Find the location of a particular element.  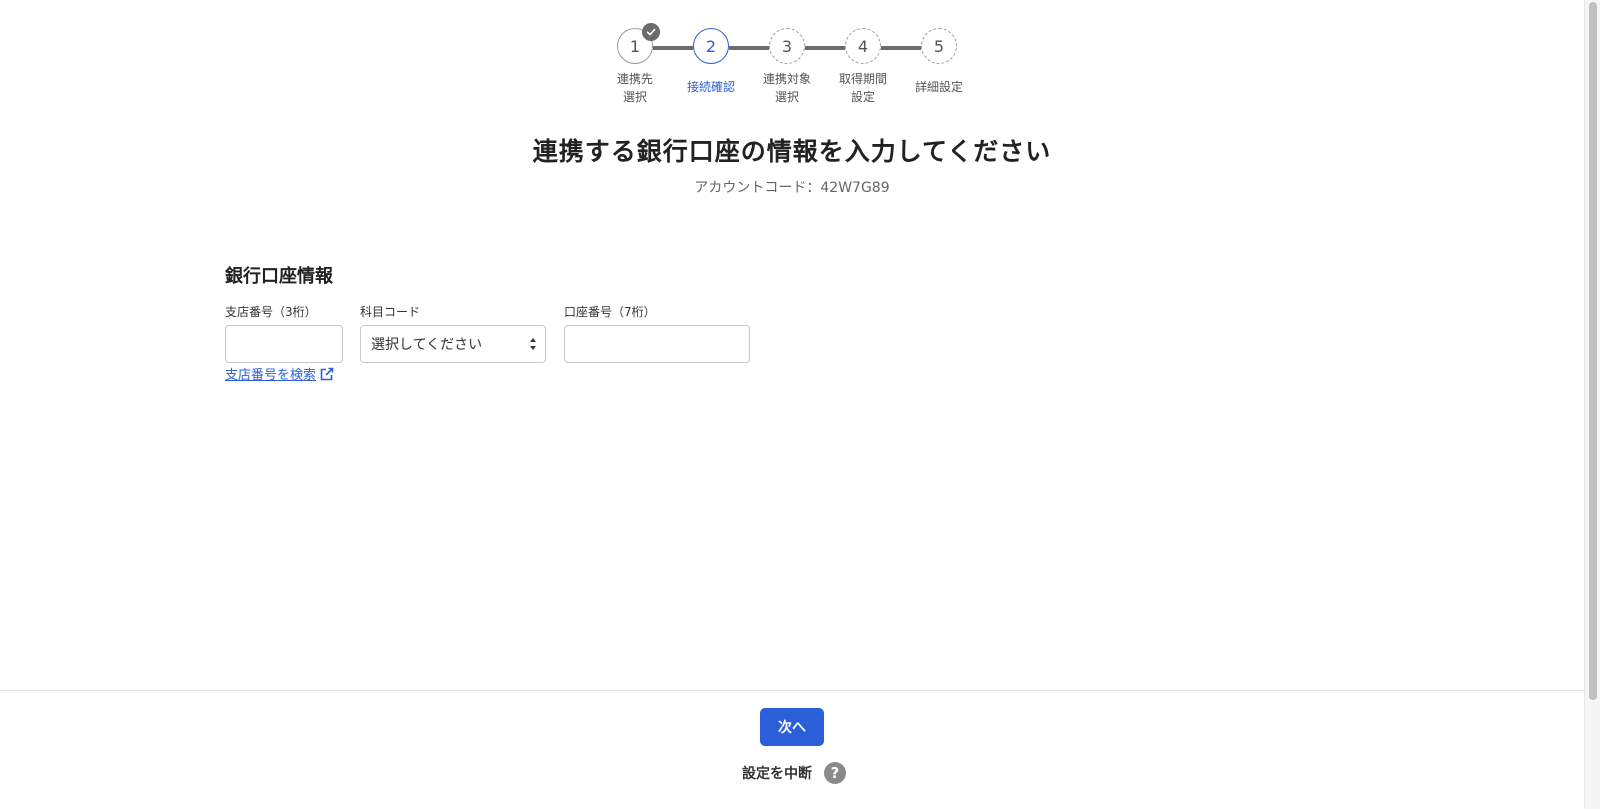

subject-code-select: 選択してください is located at coordinates (453, 344).